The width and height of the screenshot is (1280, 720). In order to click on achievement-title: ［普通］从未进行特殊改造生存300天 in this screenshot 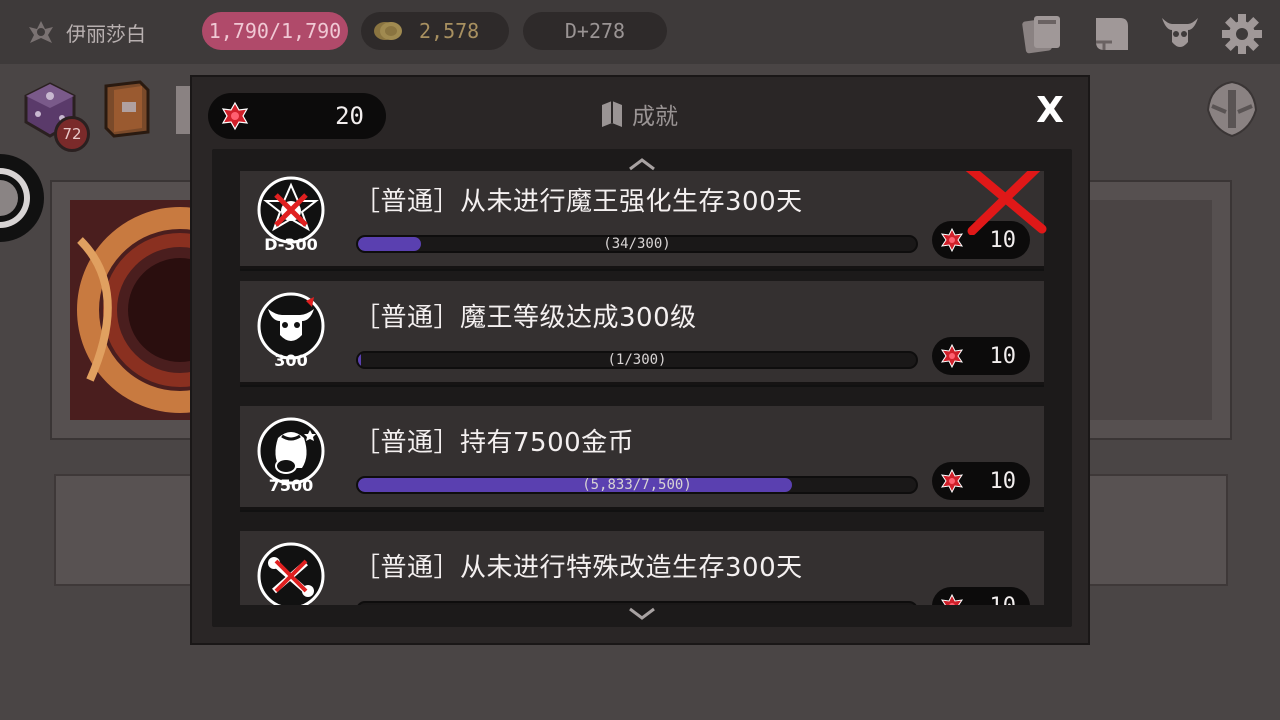, I will do `click(578, 568)`.